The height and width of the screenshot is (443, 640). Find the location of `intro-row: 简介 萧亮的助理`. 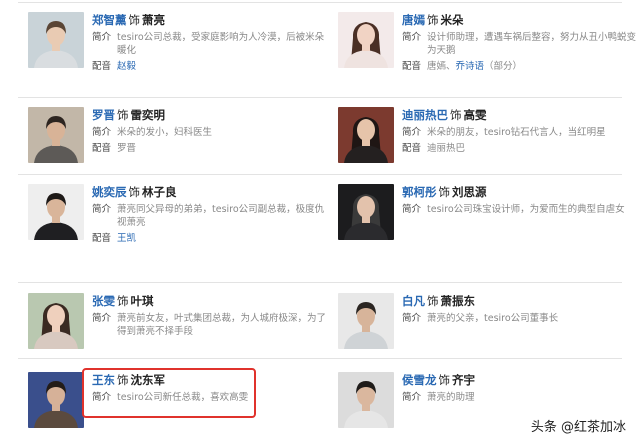

intro-row: 简介 萧亮的助理 is located at coordinates (520, 397).